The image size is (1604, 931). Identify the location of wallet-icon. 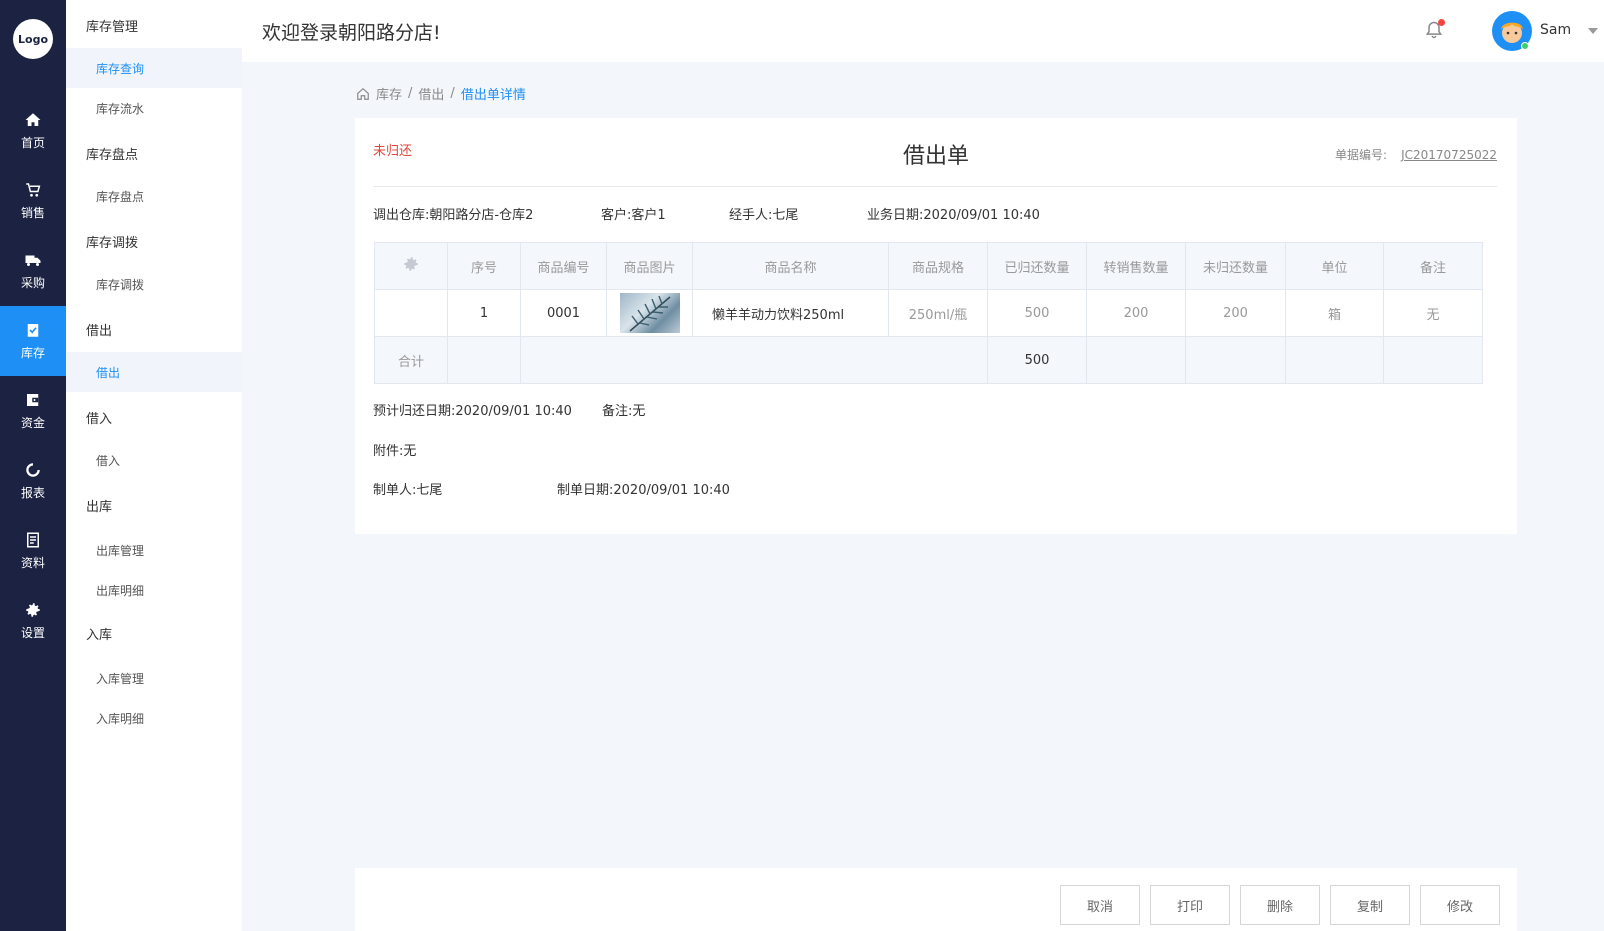
(33, 400).